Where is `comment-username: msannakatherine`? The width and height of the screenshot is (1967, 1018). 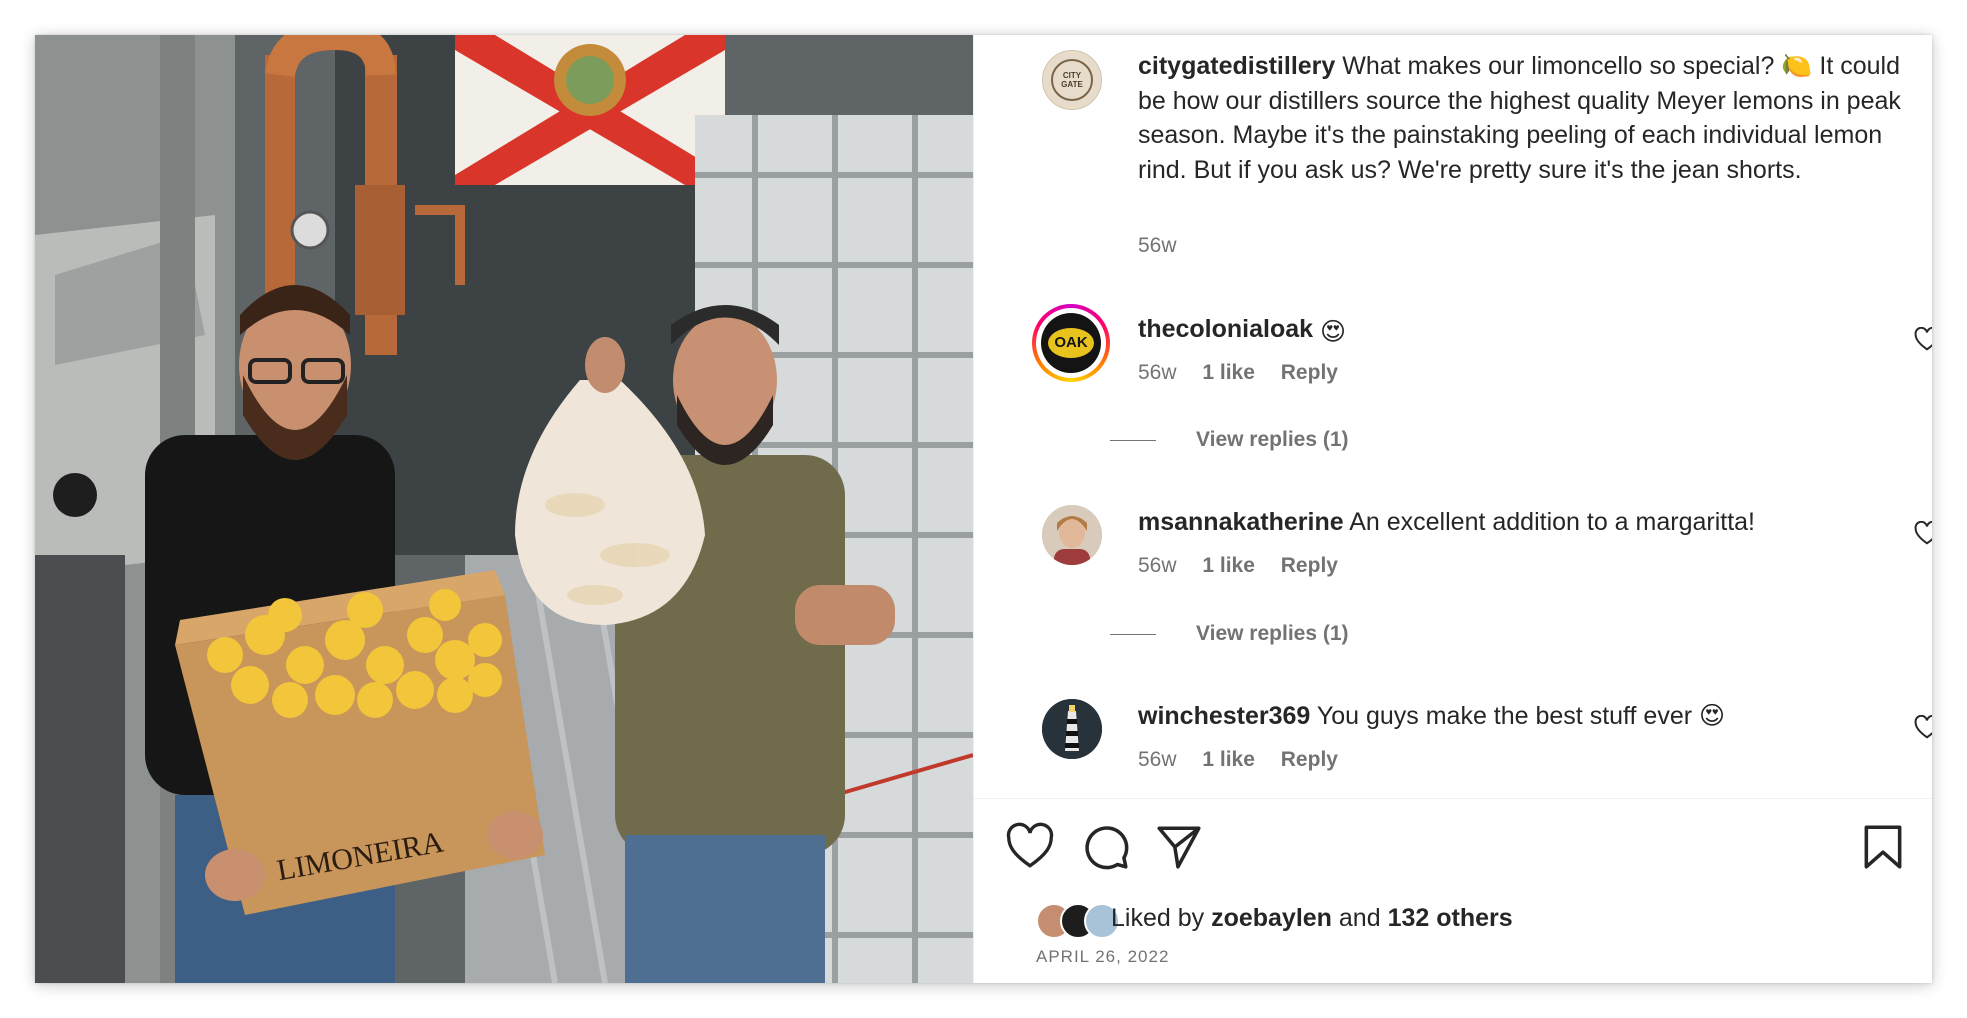 comment-username: msannakatherine is located at coordinates (1241, 522).